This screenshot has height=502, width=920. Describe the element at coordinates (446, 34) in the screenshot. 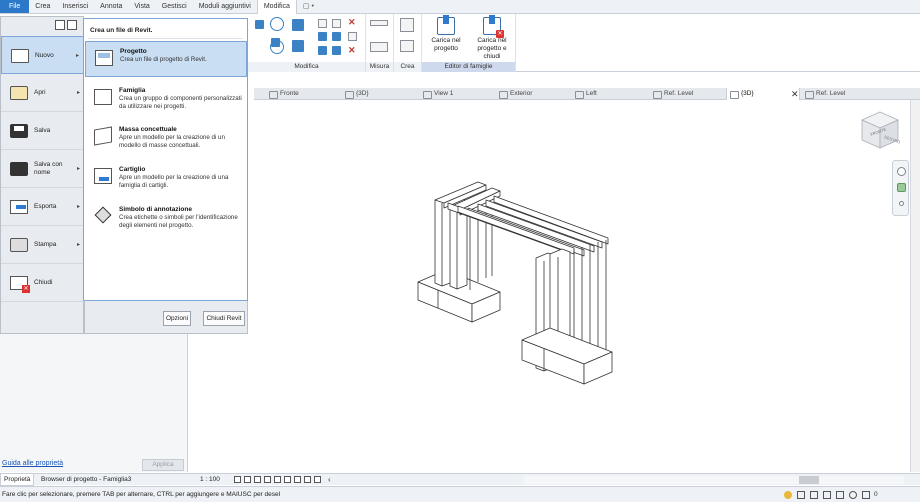

I see `load-into-project-button: Carica nel progetto` at that location.